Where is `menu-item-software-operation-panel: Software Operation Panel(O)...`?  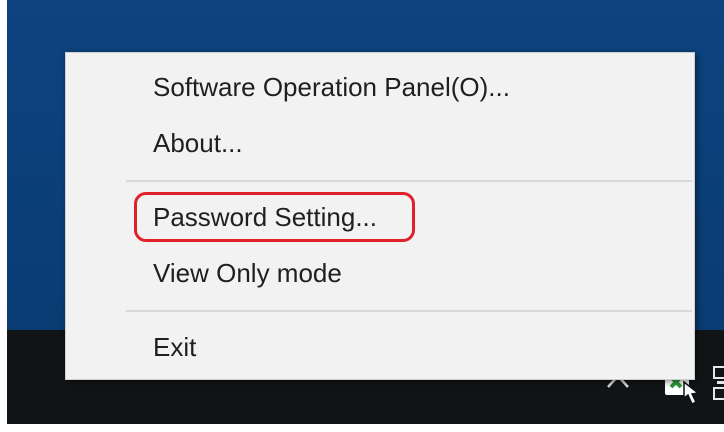 menu-item-software-operation-panel: Software Operation Panel(O)... is located at coordinates (380, 87).